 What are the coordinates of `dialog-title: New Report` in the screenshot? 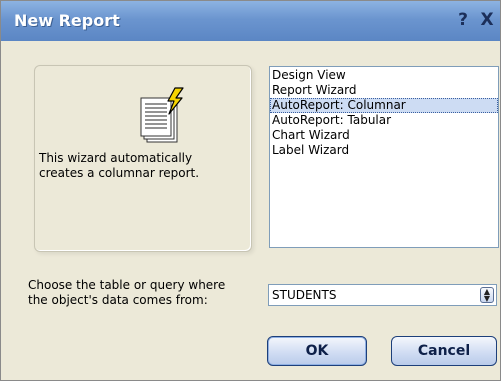 It's located at (67, 20).